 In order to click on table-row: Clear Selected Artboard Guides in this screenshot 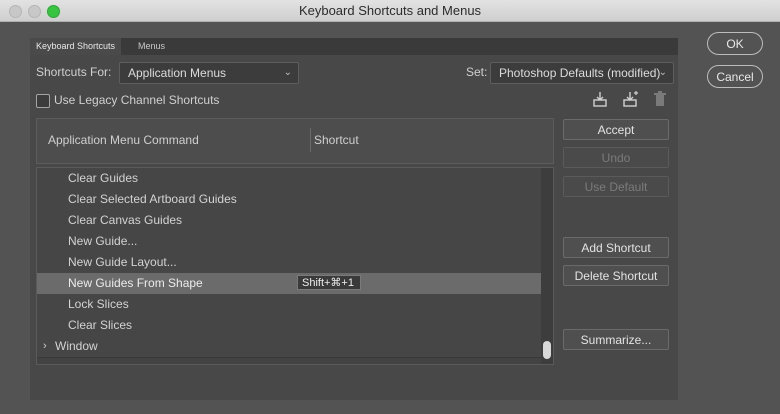, I will do `click(289, 200)`.